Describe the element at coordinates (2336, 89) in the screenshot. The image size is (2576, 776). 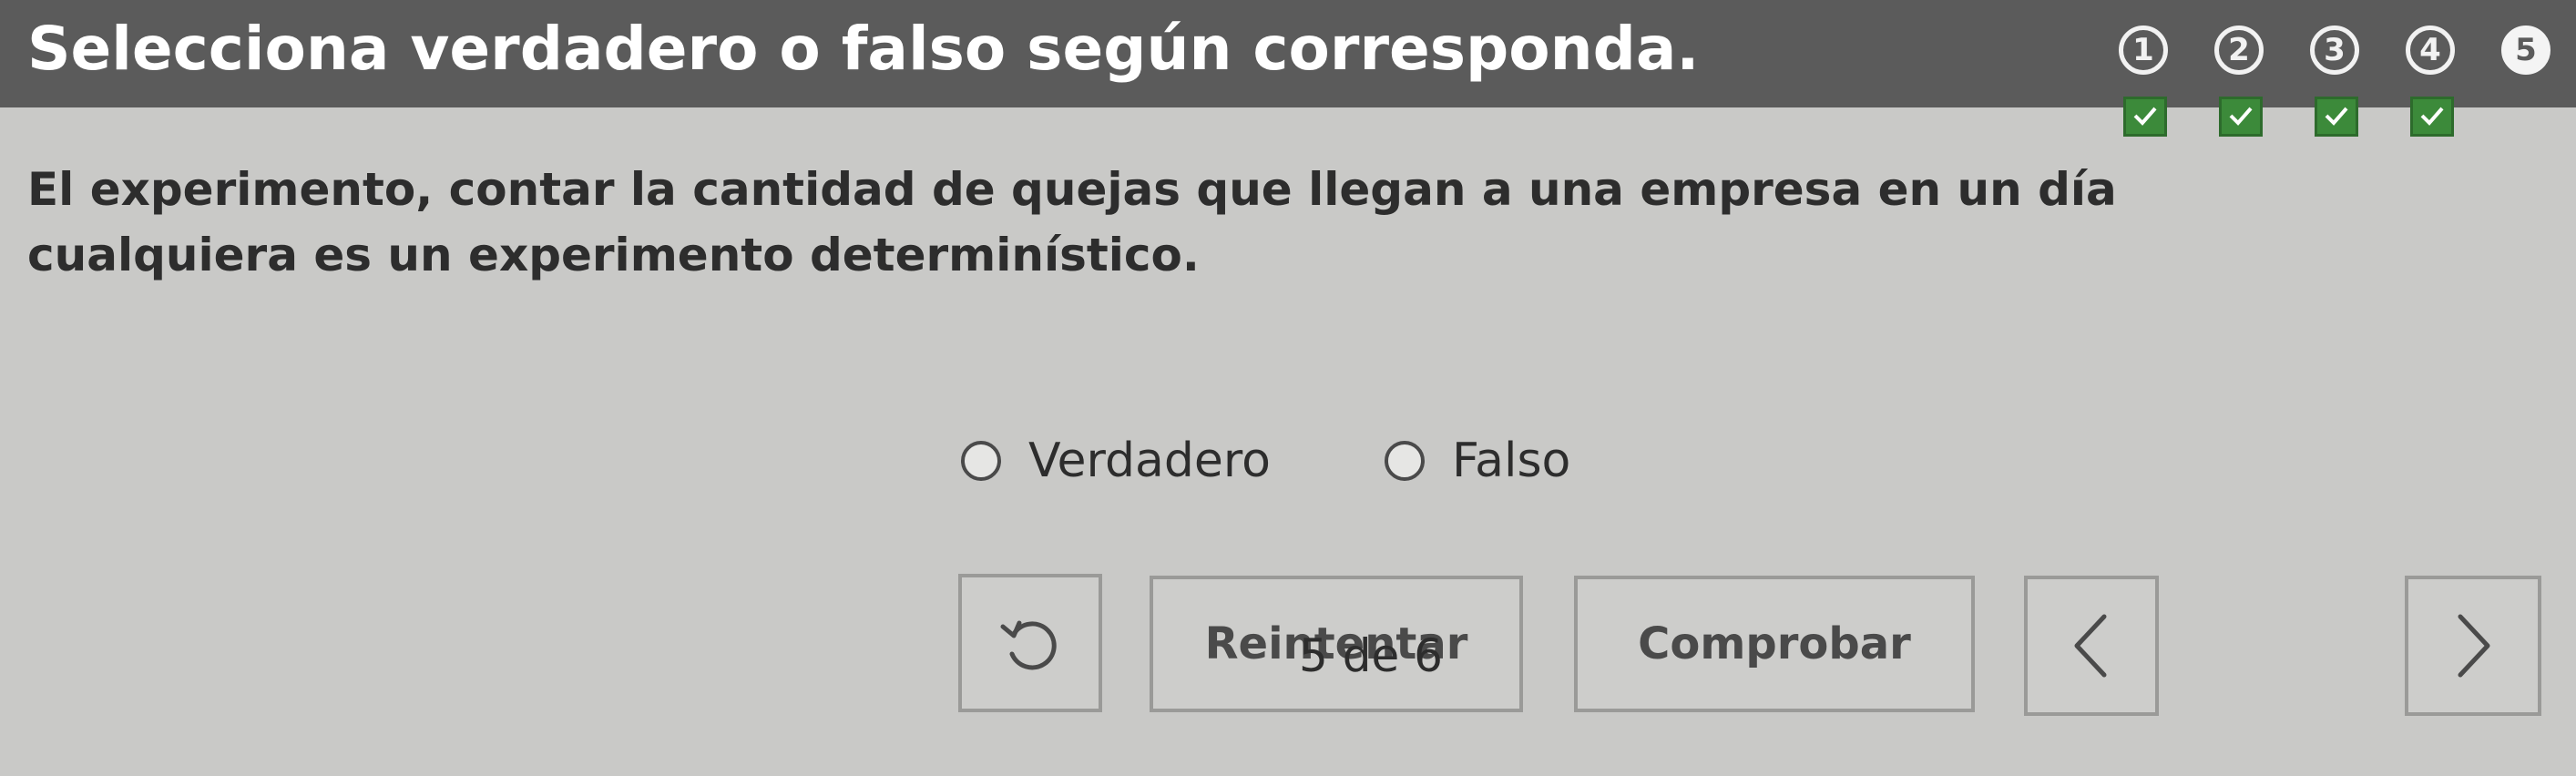
I see `step-3: 3` at that location.